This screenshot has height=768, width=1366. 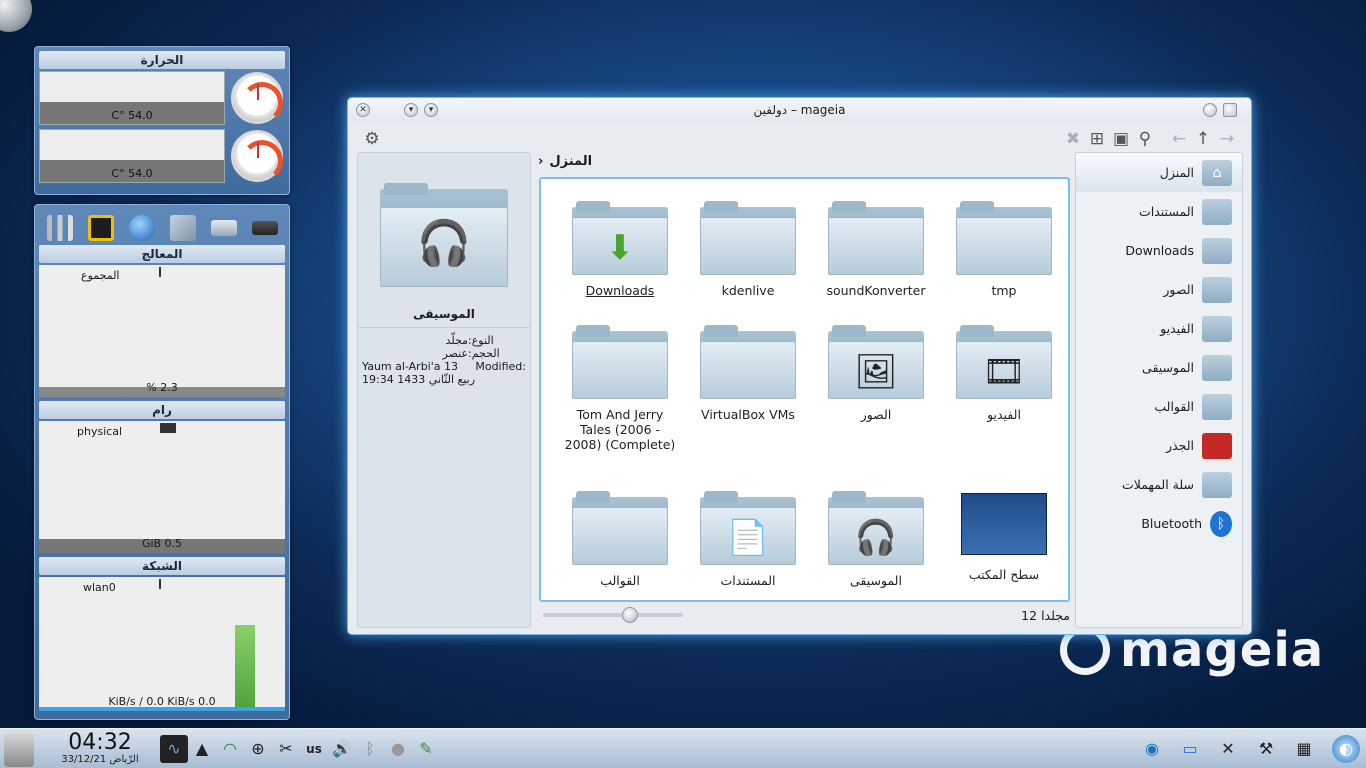 I want to click on places-item: الموسيقى, so click(x=1159, y=367).